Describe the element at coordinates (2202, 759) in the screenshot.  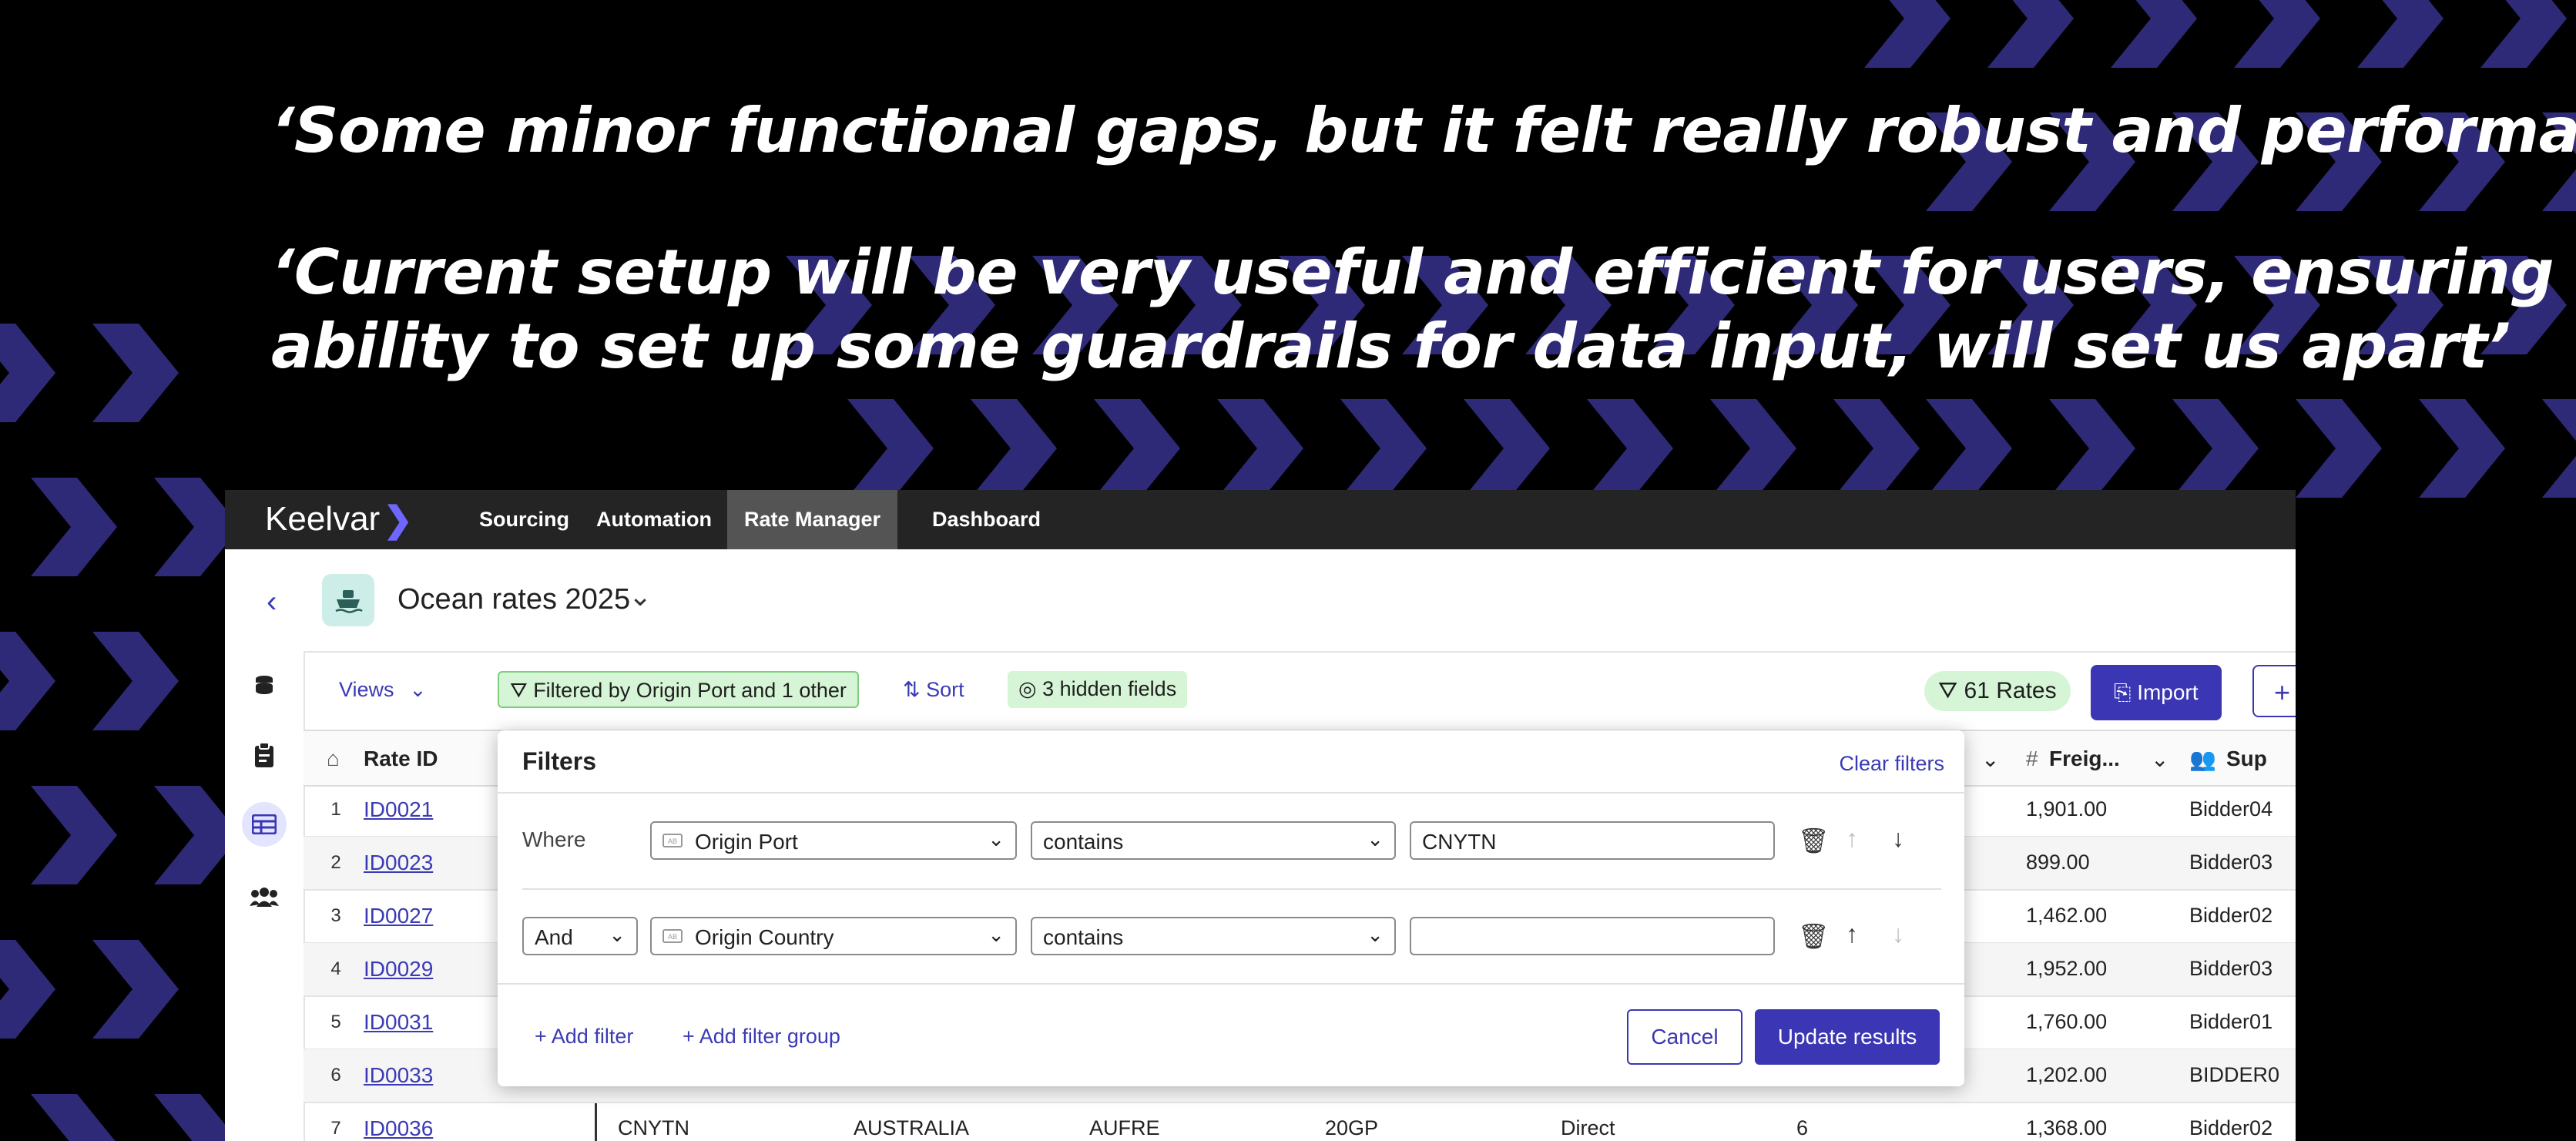
I see `users-icon: 👥` at that location.